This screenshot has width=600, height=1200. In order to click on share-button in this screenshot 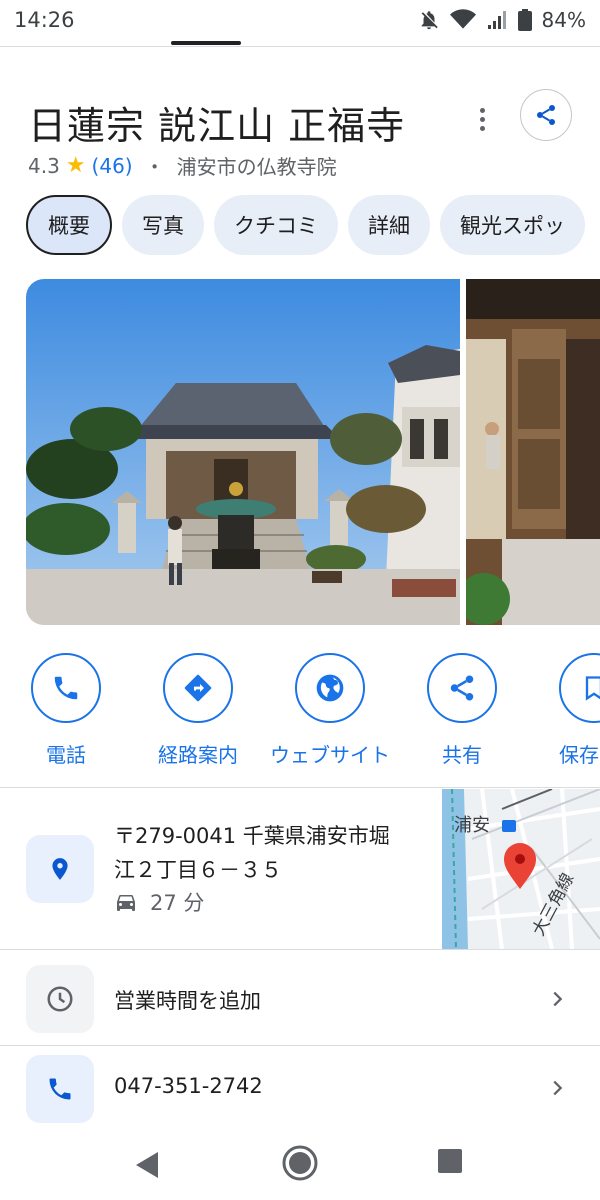, I will do `click(546, 115)`.